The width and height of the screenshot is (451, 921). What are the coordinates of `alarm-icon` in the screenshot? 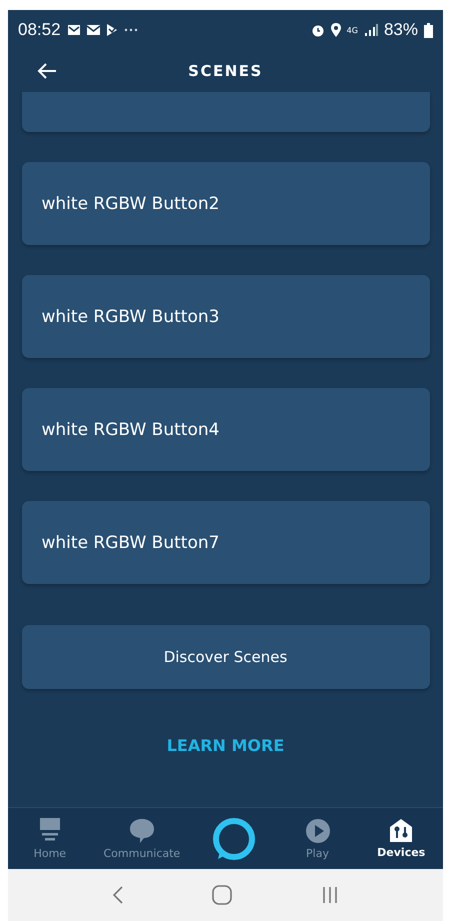 It's located at (317, 30).